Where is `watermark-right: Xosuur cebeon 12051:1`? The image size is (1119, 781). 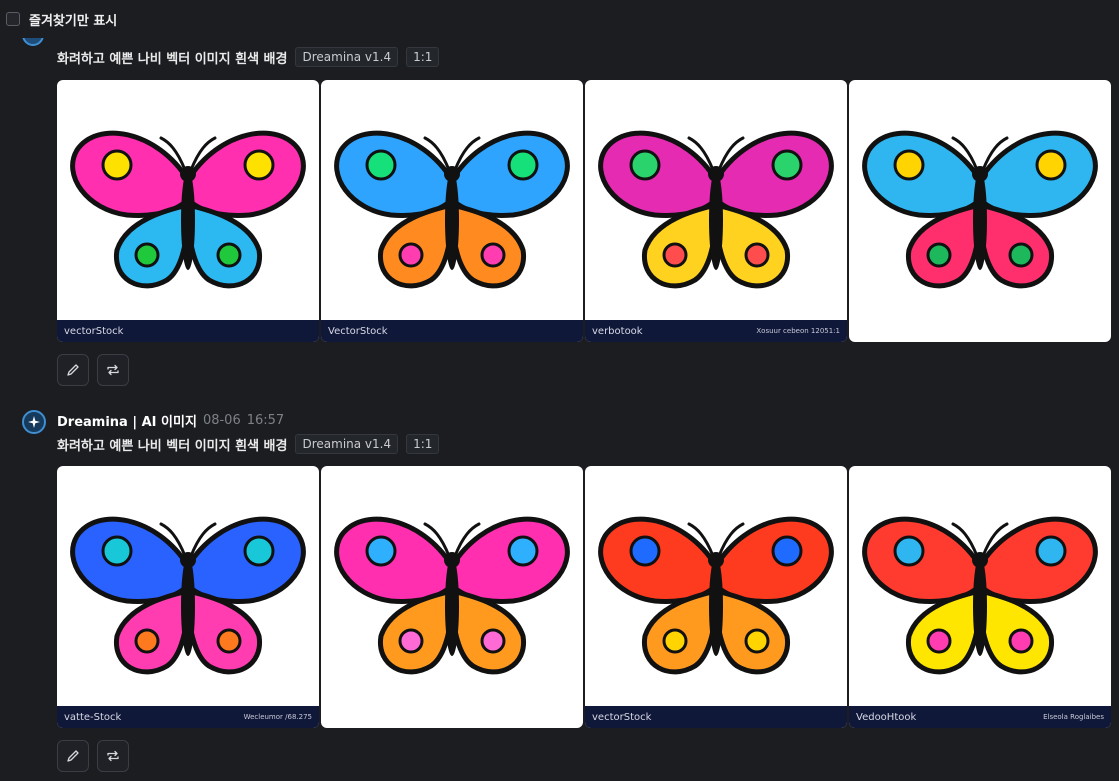 watermark-right: Xosuur cebeon 12051:1 is located at coordinates (798, 331).